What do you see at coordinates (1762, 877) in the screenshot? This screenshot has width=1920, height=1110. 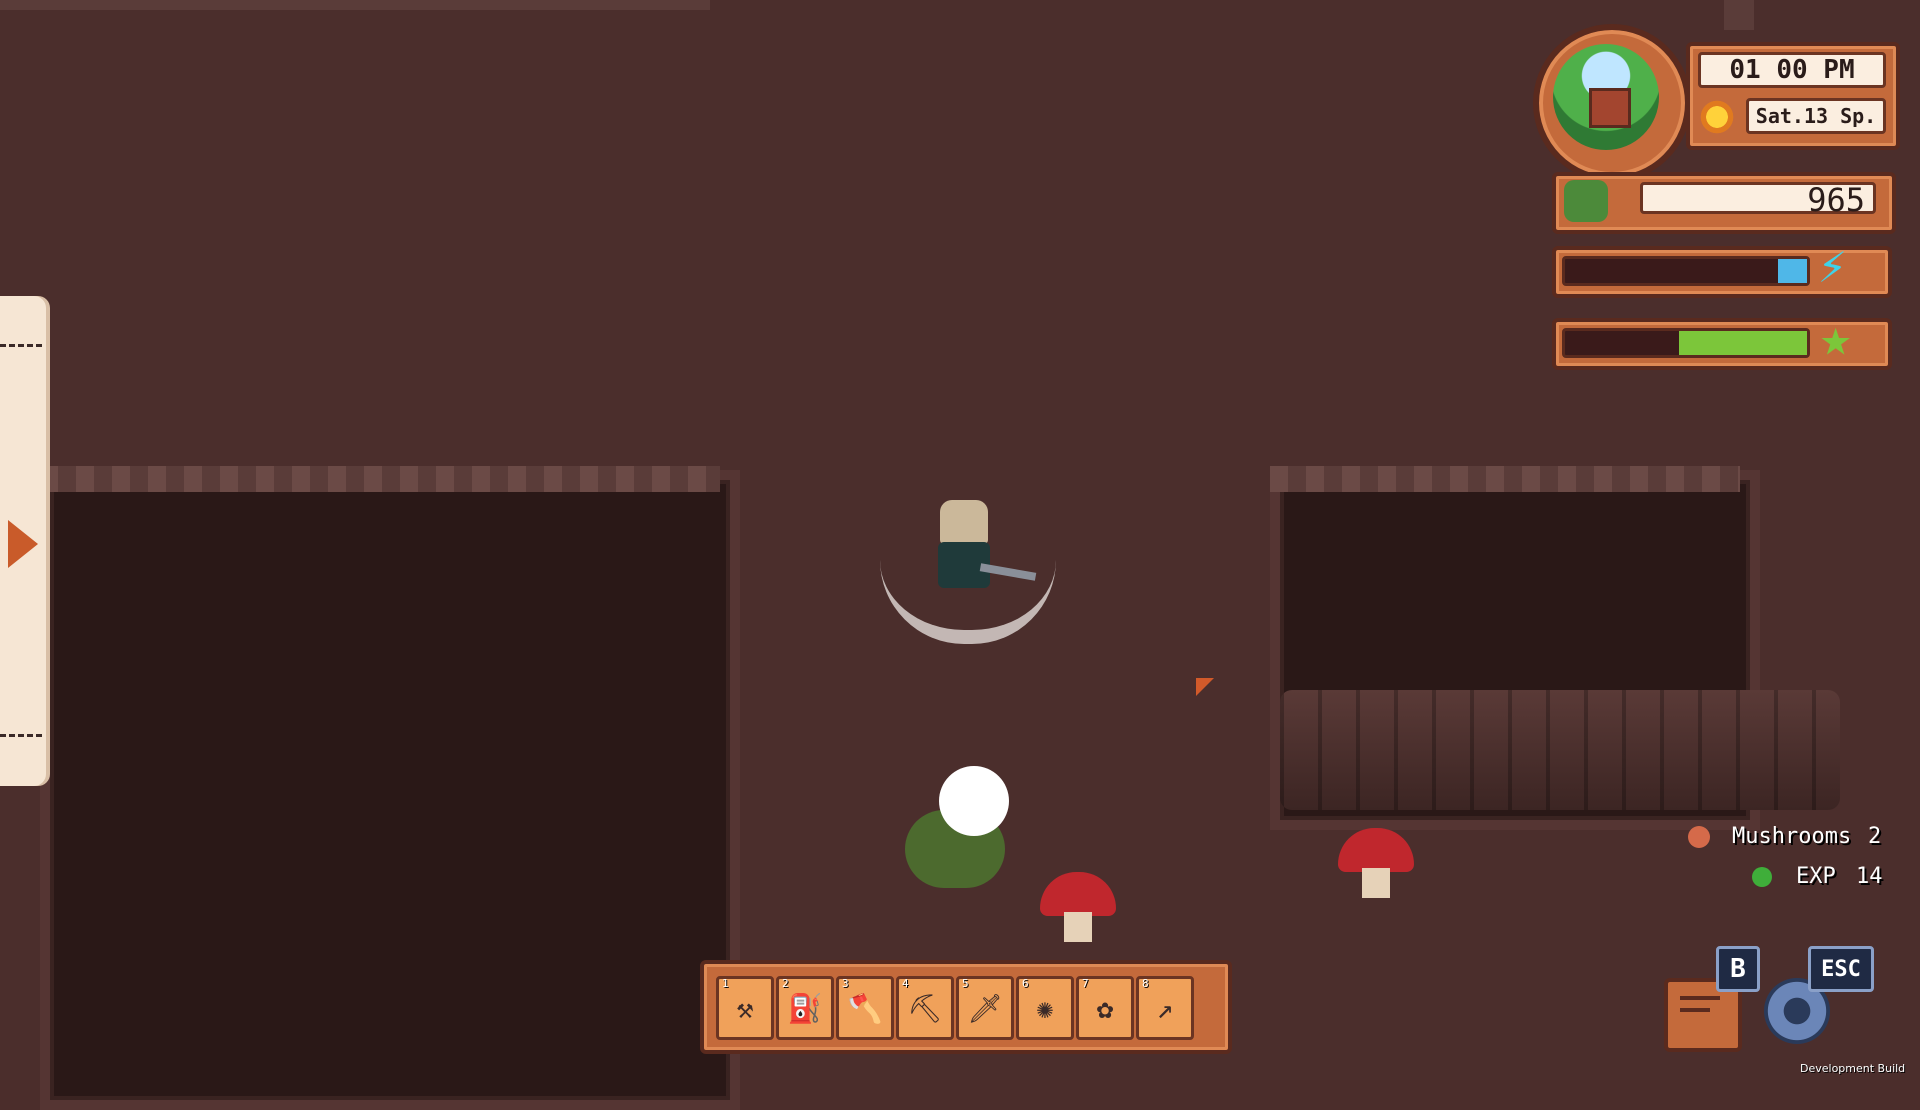 I see `exp-orb-icon` at bounding box center [1762, 877].